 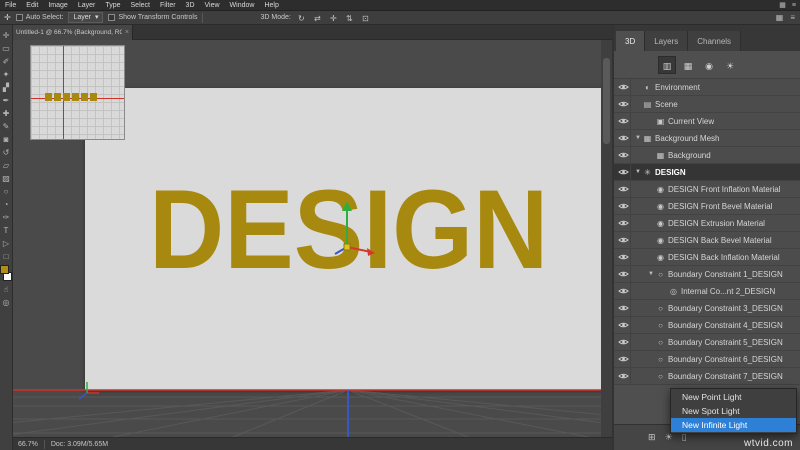 What do you see at coordinates (733, 425) in the screenshot?
I see `context-menu-item-2: New Infinite Light` at bounding box center [733, 425].